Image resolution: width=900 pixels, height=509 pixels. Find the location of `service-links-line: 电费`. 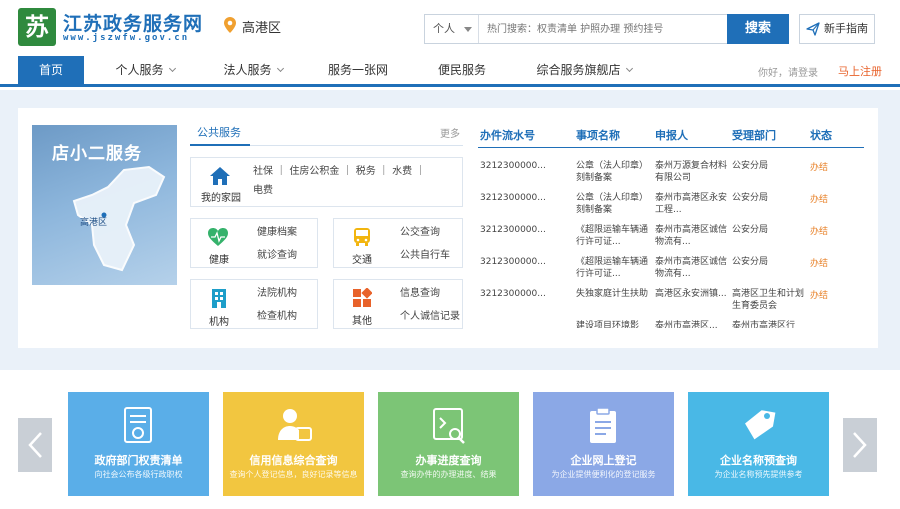

service-links-line: 电费 is located at coordinates (339, 190).